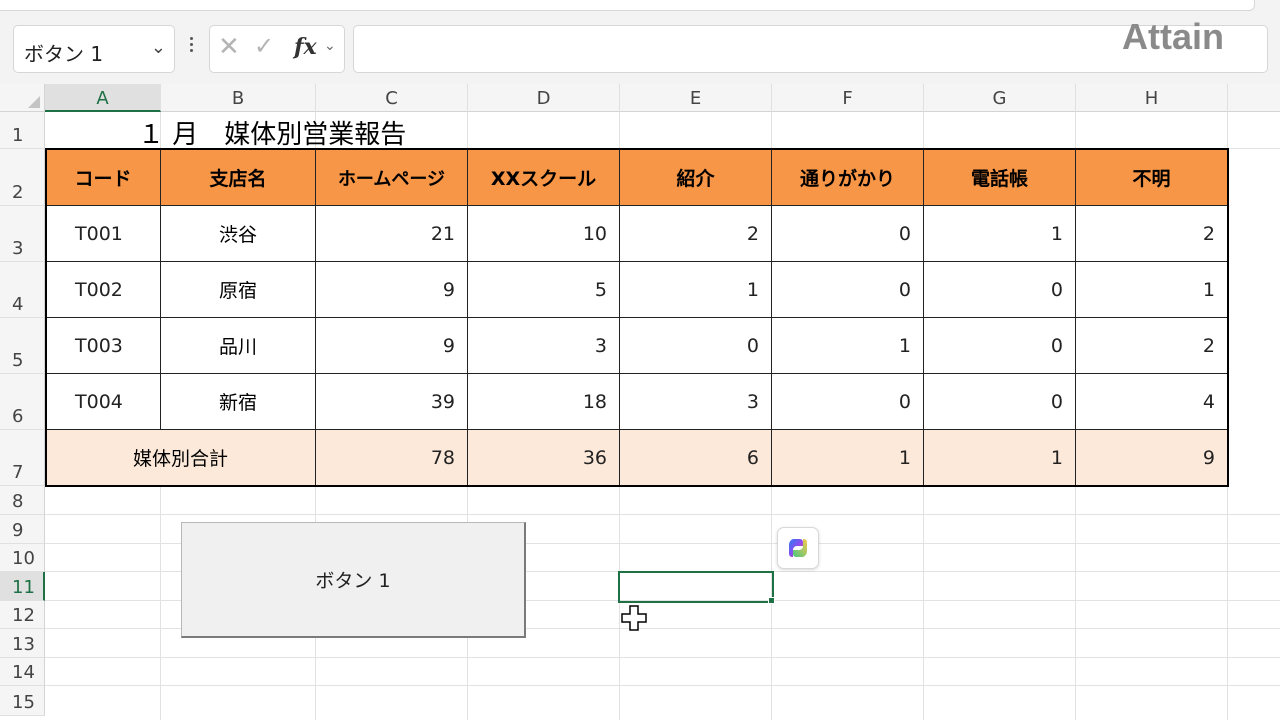  I want to click on column-header: E, so click(696, 98).